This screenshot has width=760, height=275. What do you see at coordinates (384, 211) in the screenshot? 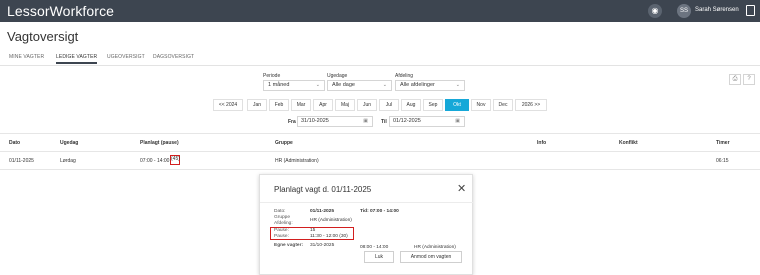
I see `tid-value: 07:00 - 14:00` at bounding box center [384, 211].